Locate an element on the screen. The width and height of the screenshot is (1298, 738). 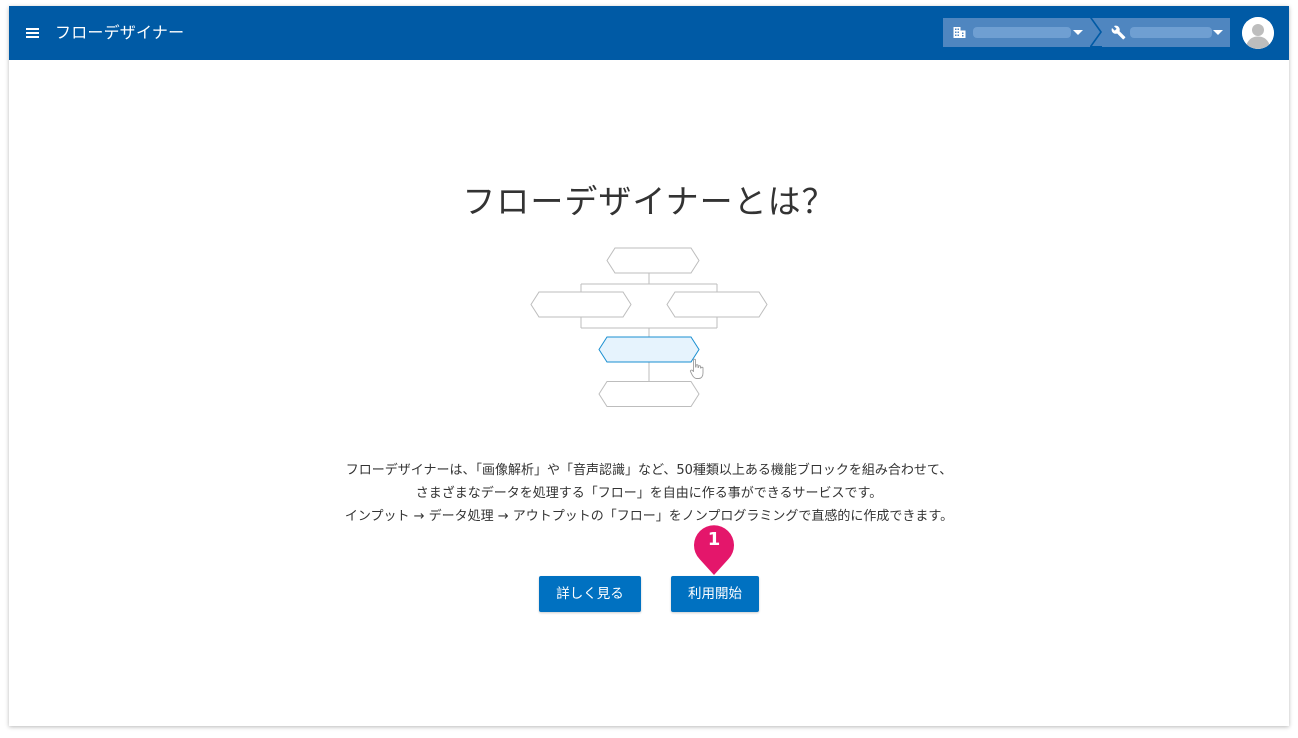
organization-selector is located at coordinates (1021, 32).